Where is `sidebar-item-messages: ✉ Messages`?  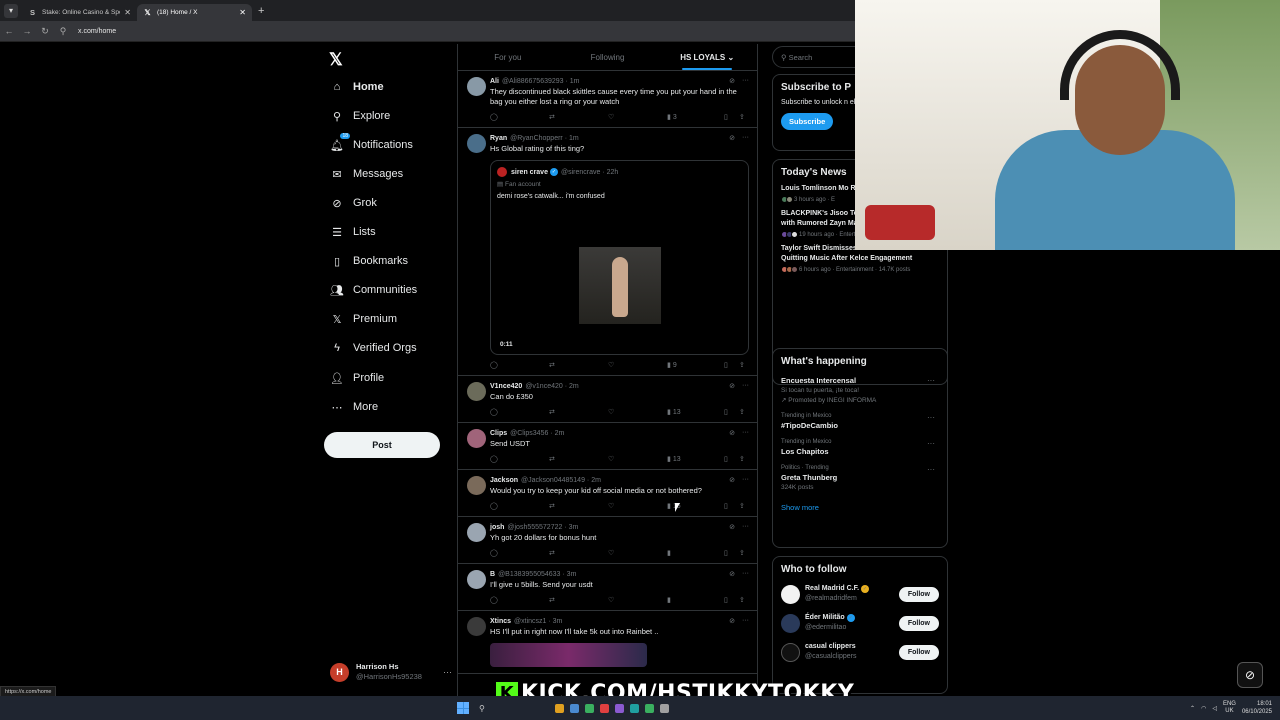
sidebar-item-messages: ✉ Messages is located at coordinates (366, 174).